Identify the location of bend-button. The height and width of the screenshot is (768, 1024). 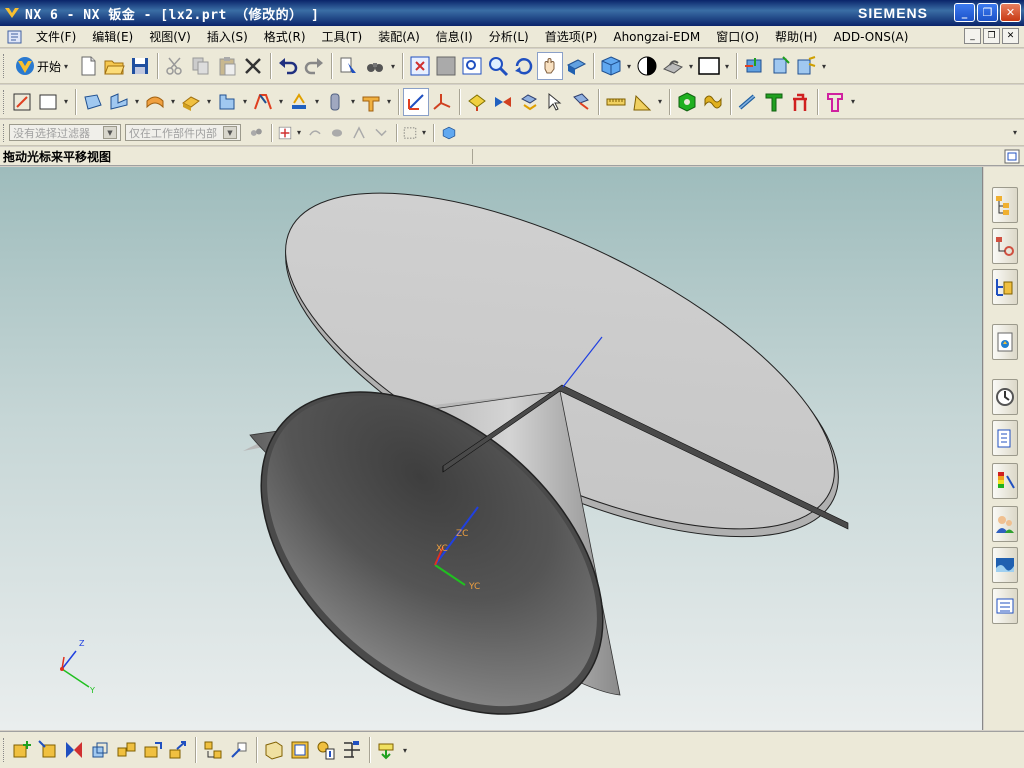
(191, 102).